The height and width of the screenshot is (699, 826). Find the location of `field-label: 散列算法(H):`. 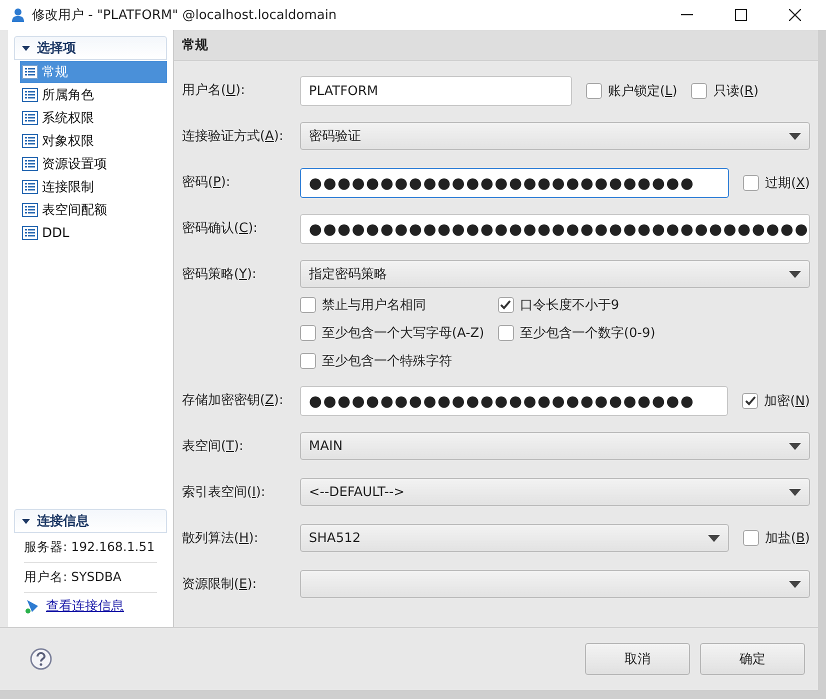

field-label: 散列算法(H): is located at coordinates (221, 539).